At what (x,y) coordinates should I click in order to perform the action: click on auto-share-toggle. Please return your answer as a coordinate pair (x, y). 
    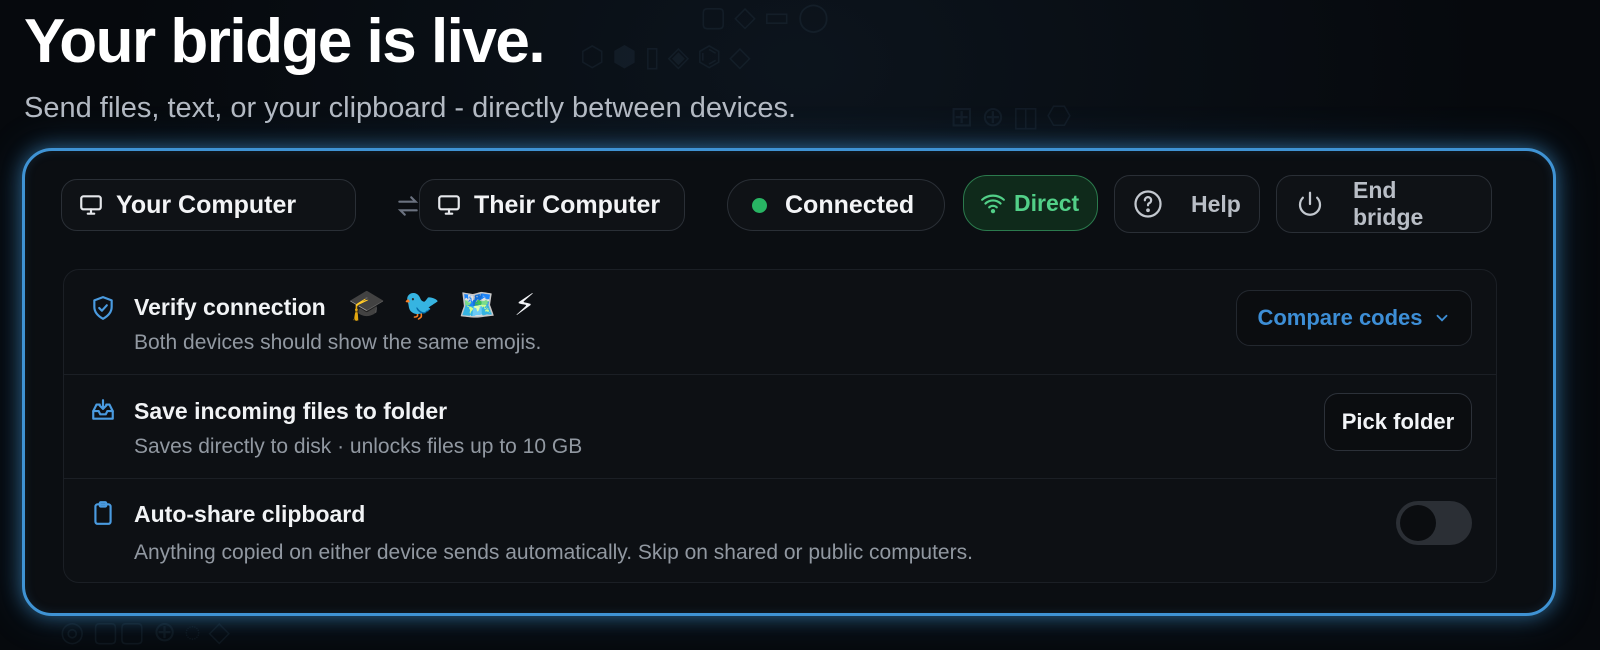
    Looking at the image, I should click on (1434, 523).